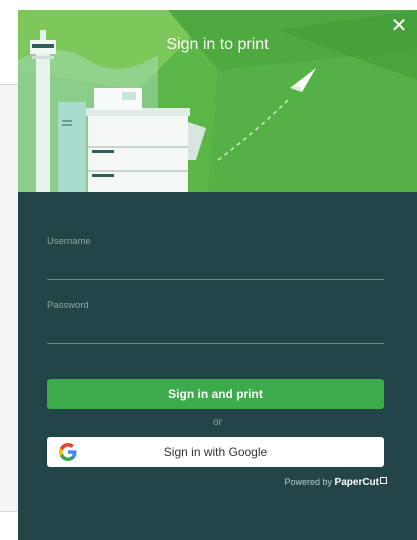 Image resolution: width=417 pixels, height=540 pixels. I want to click on powered-by: Powered by PaperCut, so click(335, 482).